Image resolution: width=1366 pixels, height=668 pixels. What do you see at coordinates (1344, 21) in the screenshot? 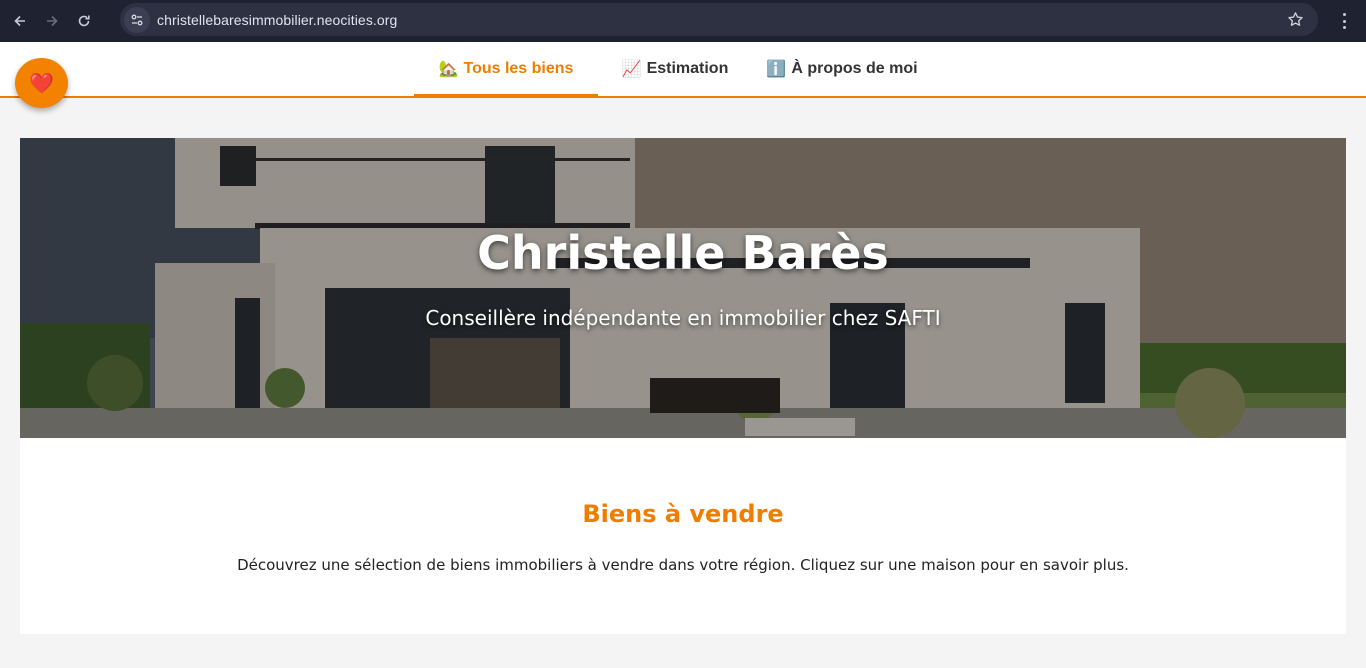
I see `kebab-menu-icon` at bounding box center [1344, 21].